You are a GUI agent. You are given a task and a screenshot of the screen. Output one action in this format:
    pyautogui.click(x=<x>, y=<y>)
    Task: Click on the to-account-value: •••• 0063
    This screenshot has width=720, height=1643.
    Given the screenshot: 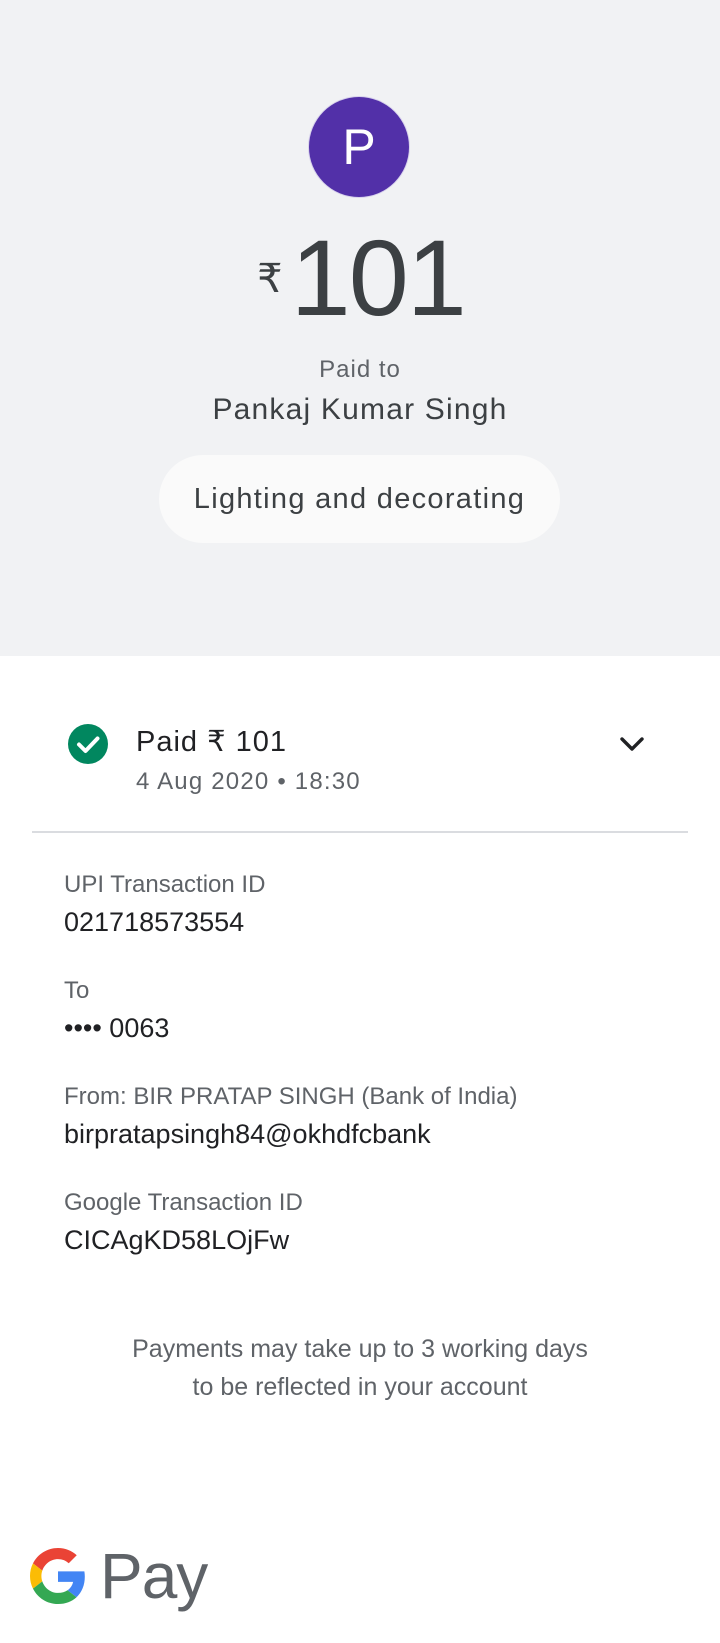 What is the action you would take?
    pyautogui.click(x=117, y=1028)
    